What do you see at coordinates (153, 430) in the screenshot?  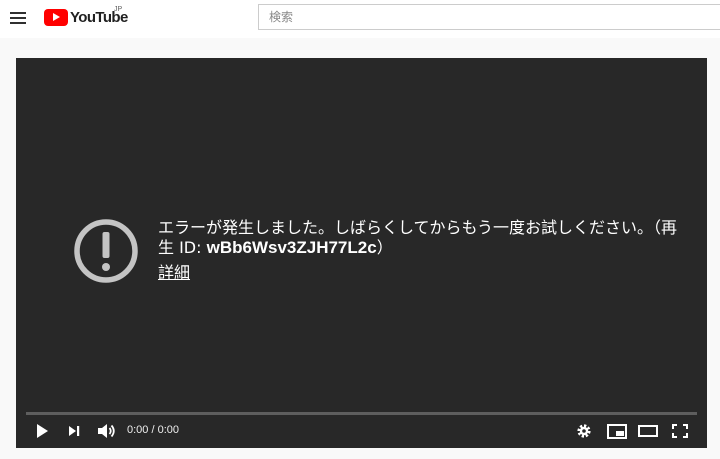 I see `time-display: 0:00 / 0:00` at bounding box center [153, 430].